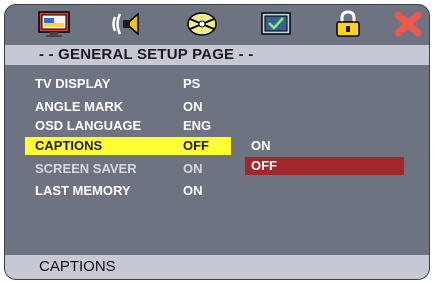 The height and width of the screenshot is (282, 434). What do you see at coordinates (128, 107) in the screenshot?
I see `menu-item-angle-mark: ANGLE MARK ON` at bounding box center [128, 107].